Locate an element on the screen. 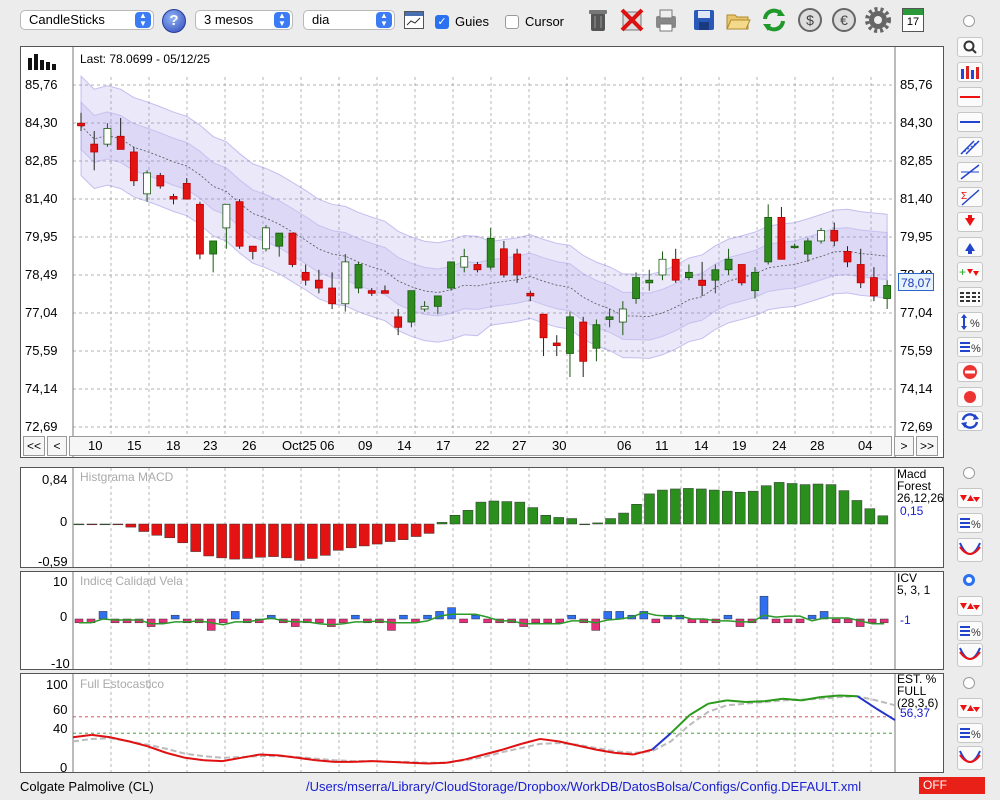 The image size is (1000, 800). time-axis-tick: Oct25 is located at coordinates (299, 445).